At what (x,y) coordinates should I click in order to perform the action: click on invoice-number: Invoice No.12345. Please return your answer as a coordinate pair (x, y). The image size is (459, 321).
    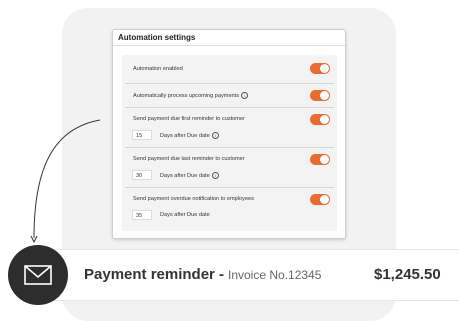
    Looking at the image, I should click on (275, 275).